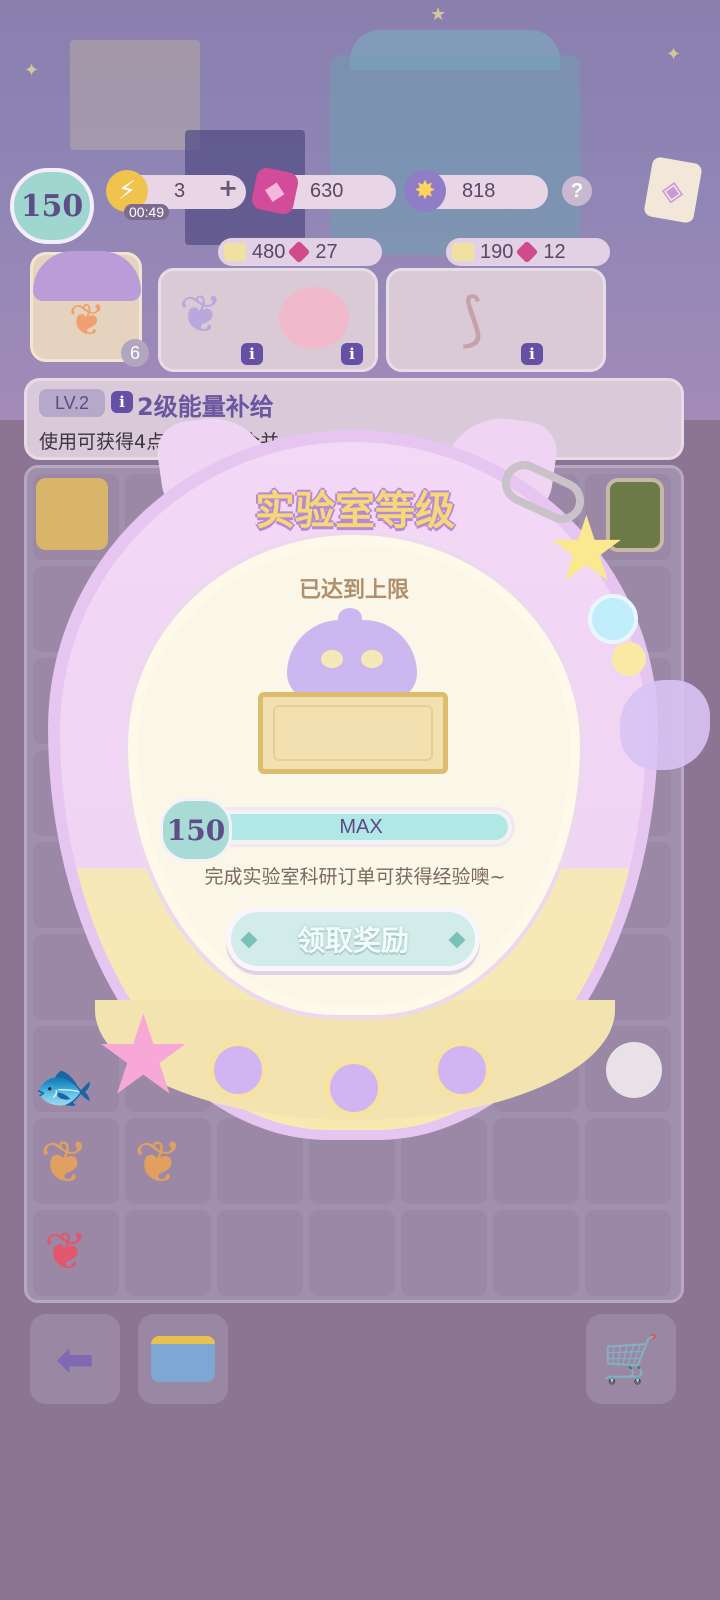  What do you see at coordinates (613, 619) in the screenshot?
I see `blue-bead-icon` at bounding box center [613, 619].